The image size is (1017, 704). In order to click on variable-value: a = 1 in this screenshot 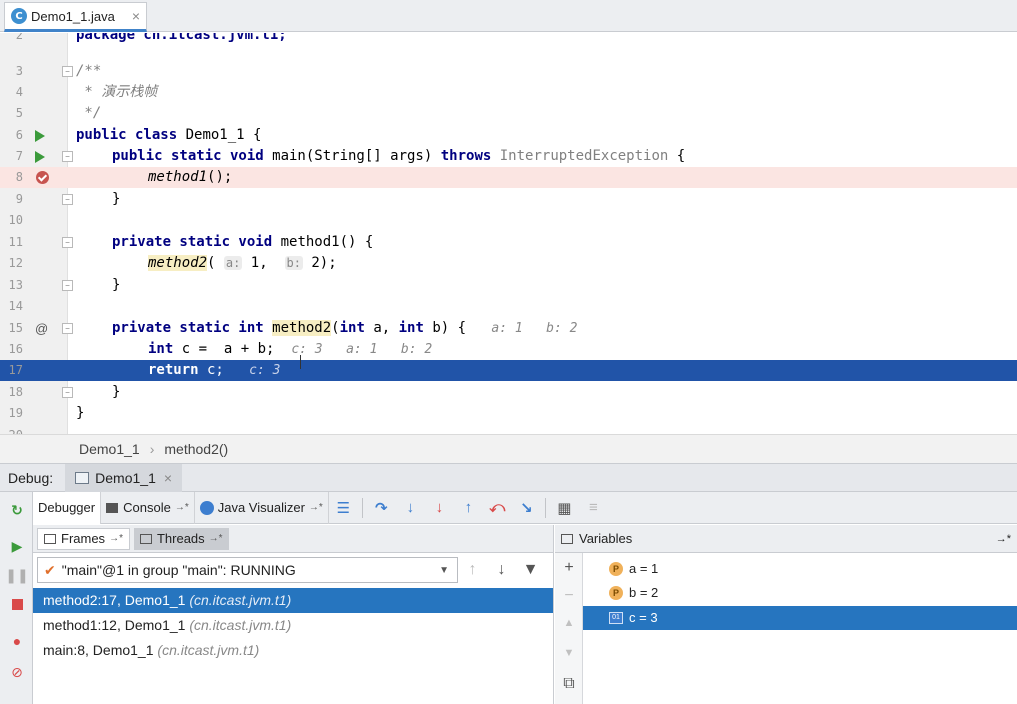, I will do `click(644, 568)`.